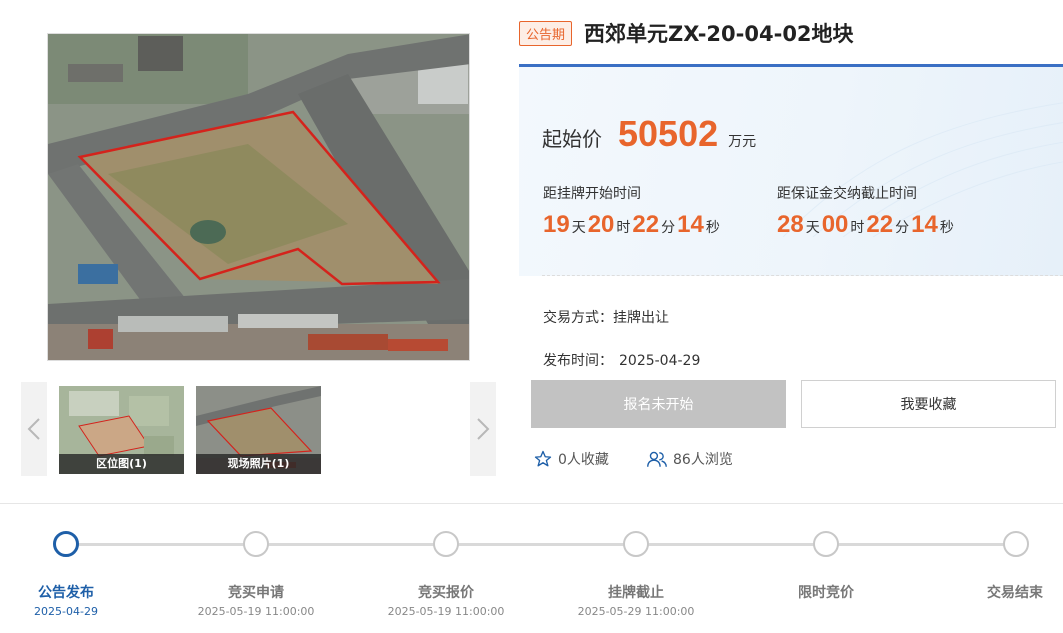 The image size is (1063, 633). Describe the element at coordinates (660, 361) in the screenshot. I see `publish-time-value: 2025-04-29` at that location.